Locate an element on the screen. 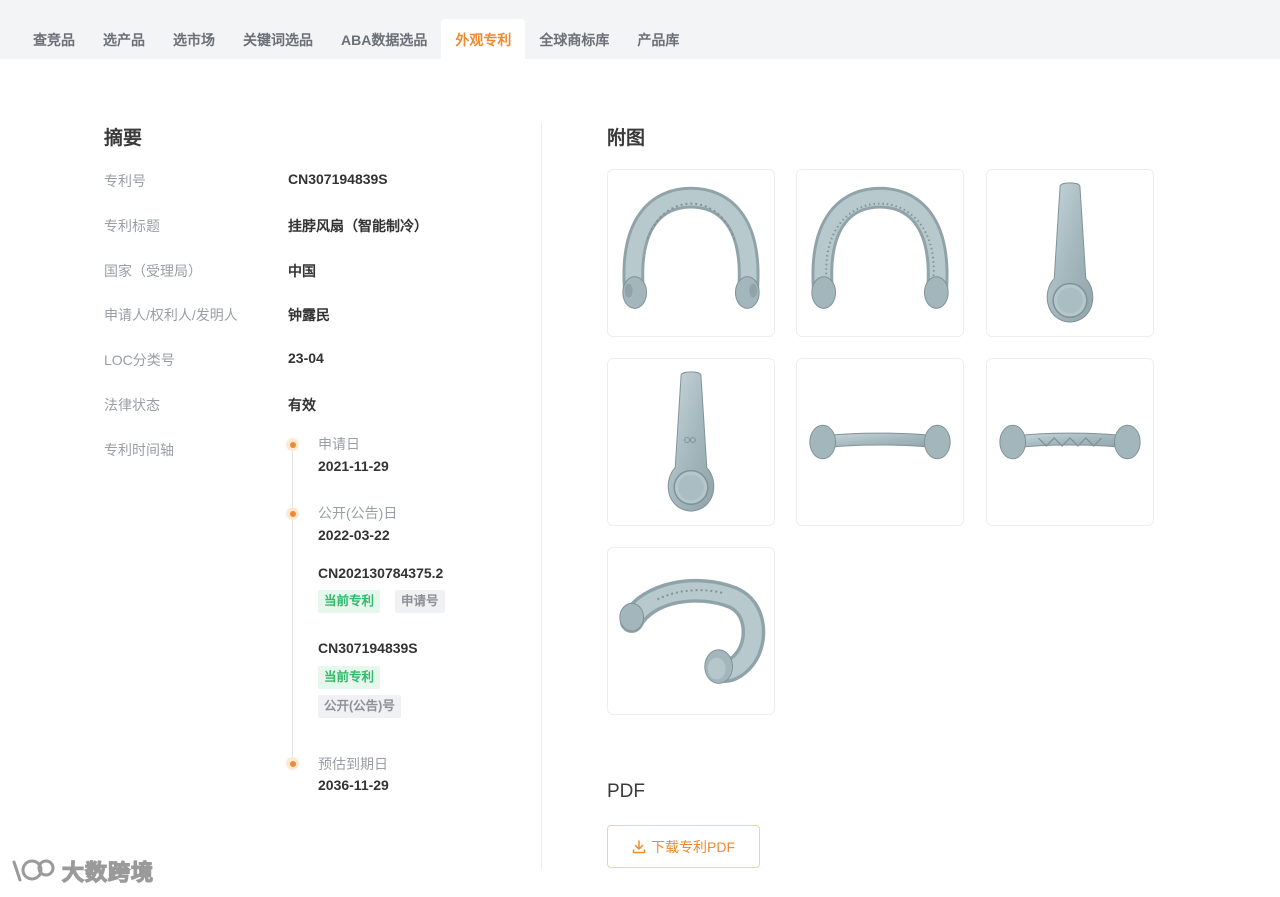 This screenshot has width=1280, height=897. timeline-expire-label: 预估到期日 is located at coordinates (353, 764).